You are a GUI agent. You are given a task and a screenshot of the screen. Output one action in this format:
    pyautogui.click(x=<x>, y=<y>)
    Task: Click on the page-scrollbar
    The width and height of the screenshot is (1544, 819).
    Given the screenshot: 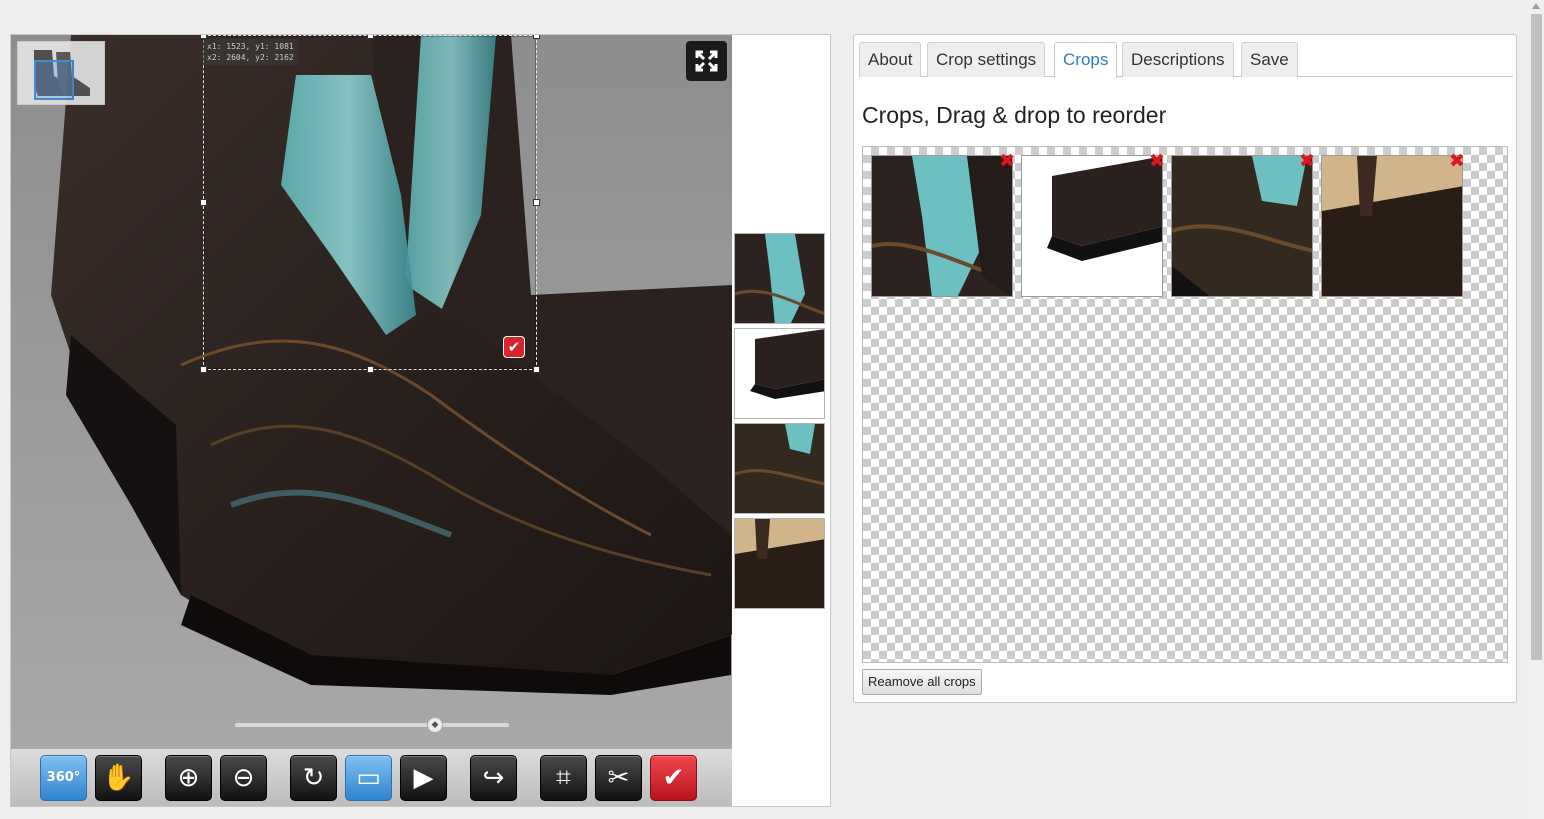 What is the action you would take?
    pyautogui.click(x=1536, y=409)
    